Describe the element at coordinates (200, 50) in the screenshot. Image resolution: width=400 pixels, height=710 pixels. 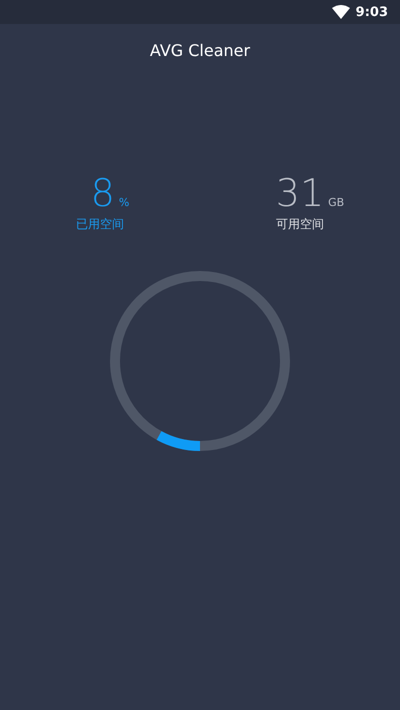
I see `app-title: AVG Cleaner` at that location.